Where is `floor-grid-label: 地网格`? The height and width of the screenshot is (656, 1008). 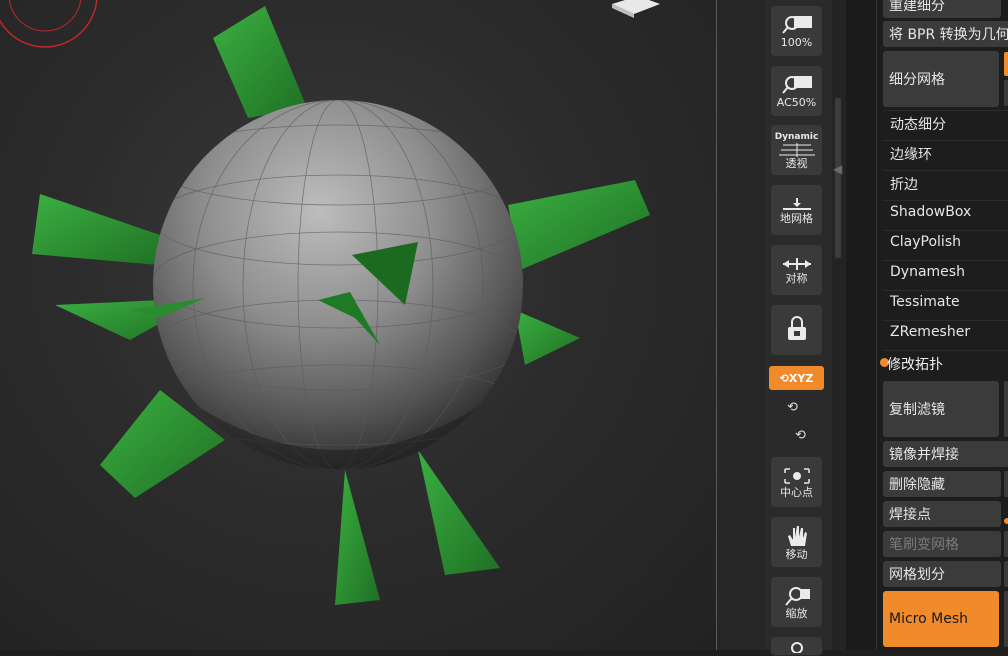
floor-grid-label: 地网格 is located at coordinates (796, 218).